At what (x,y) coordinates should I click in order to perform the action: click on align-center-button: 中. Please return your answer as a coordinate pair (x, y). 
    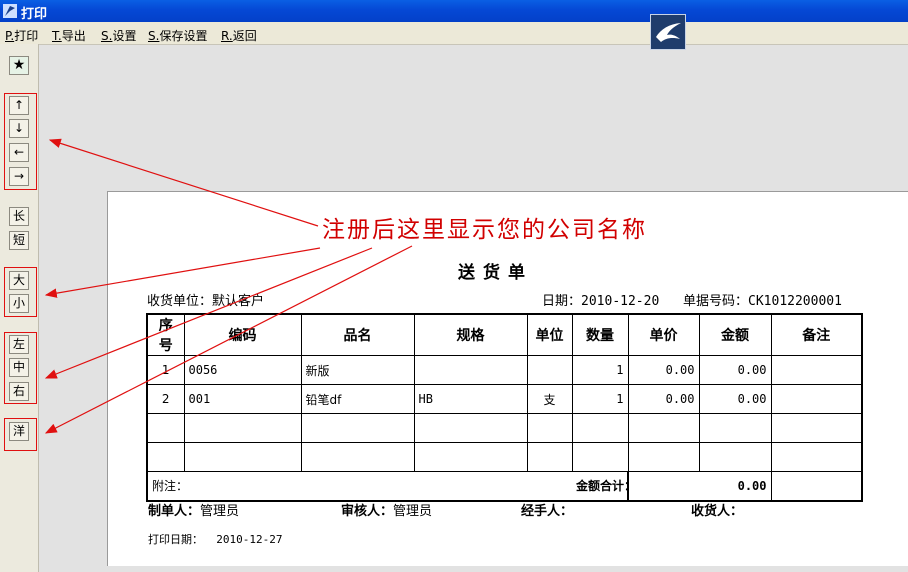
    Looking at the image, I should click on (19, 367).